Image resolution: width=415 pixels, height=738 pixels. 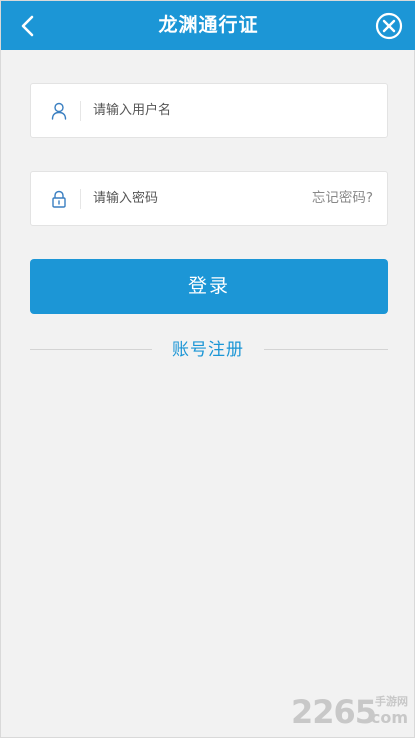 I want to click on watermark-site-top: 手游网, so click(x=391, y=701).